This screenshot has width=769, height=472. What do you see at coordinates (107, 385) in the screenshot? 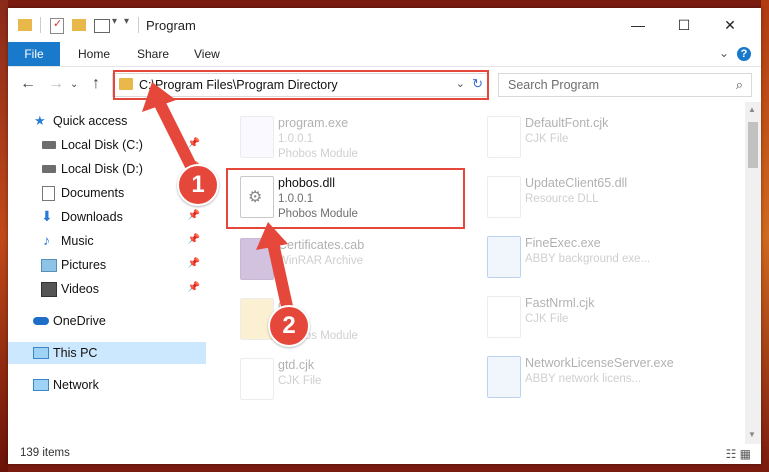
I see `sidebar-item-network: Network` at bounding box center [107, 385].